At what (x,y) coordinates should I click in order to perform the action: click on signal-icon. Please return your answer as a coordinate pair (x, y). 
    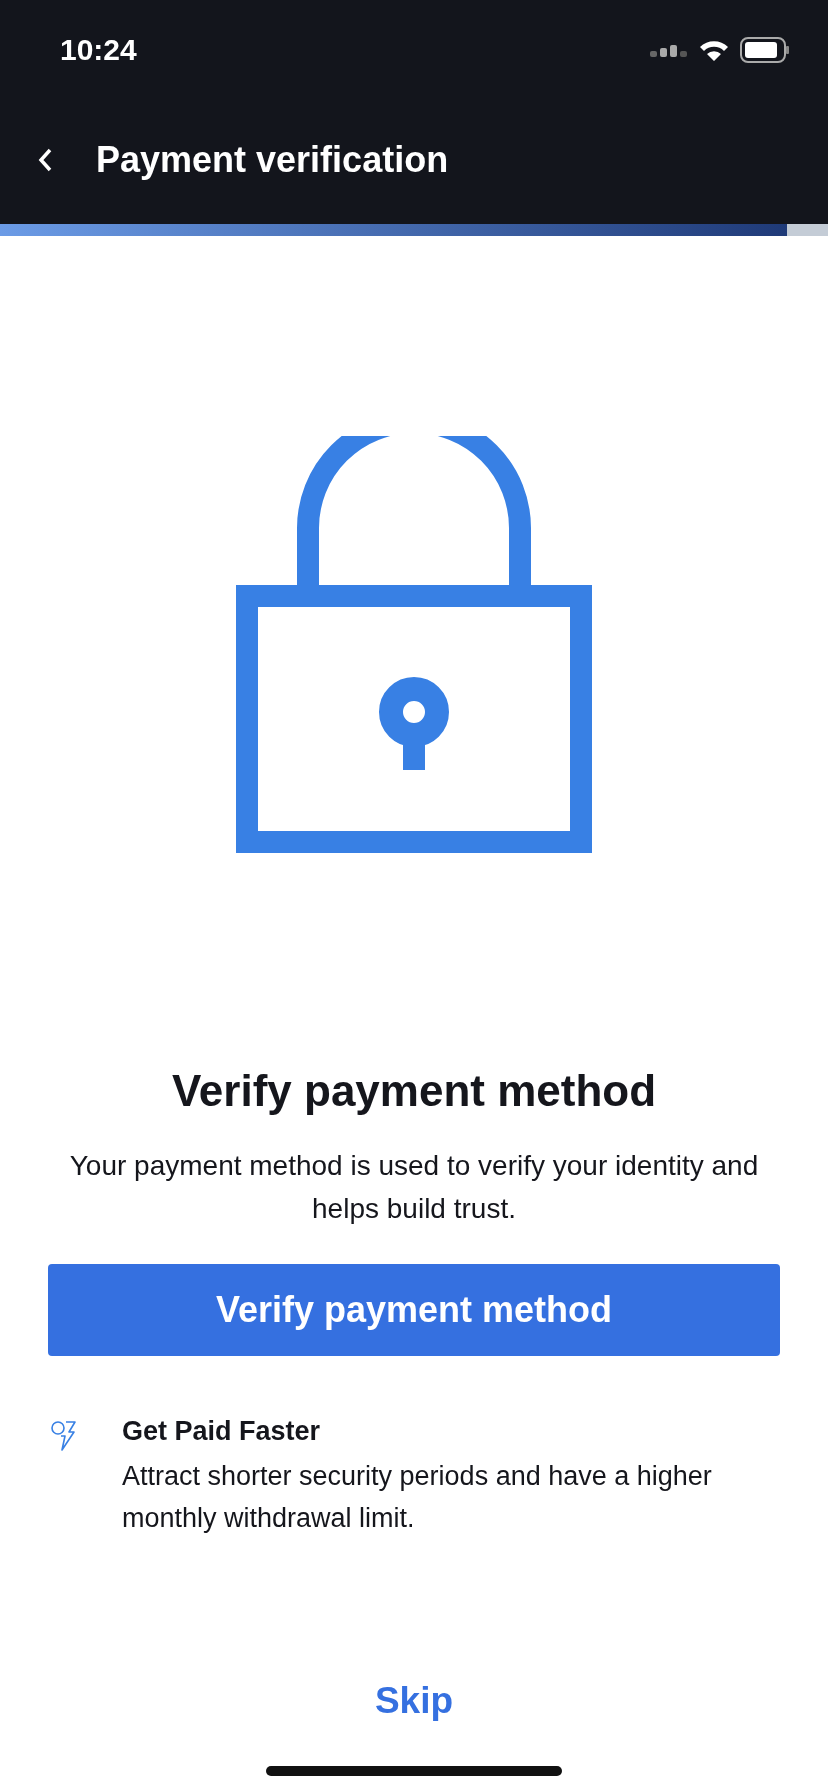
    Looking at the image, I should click on (669, 50).